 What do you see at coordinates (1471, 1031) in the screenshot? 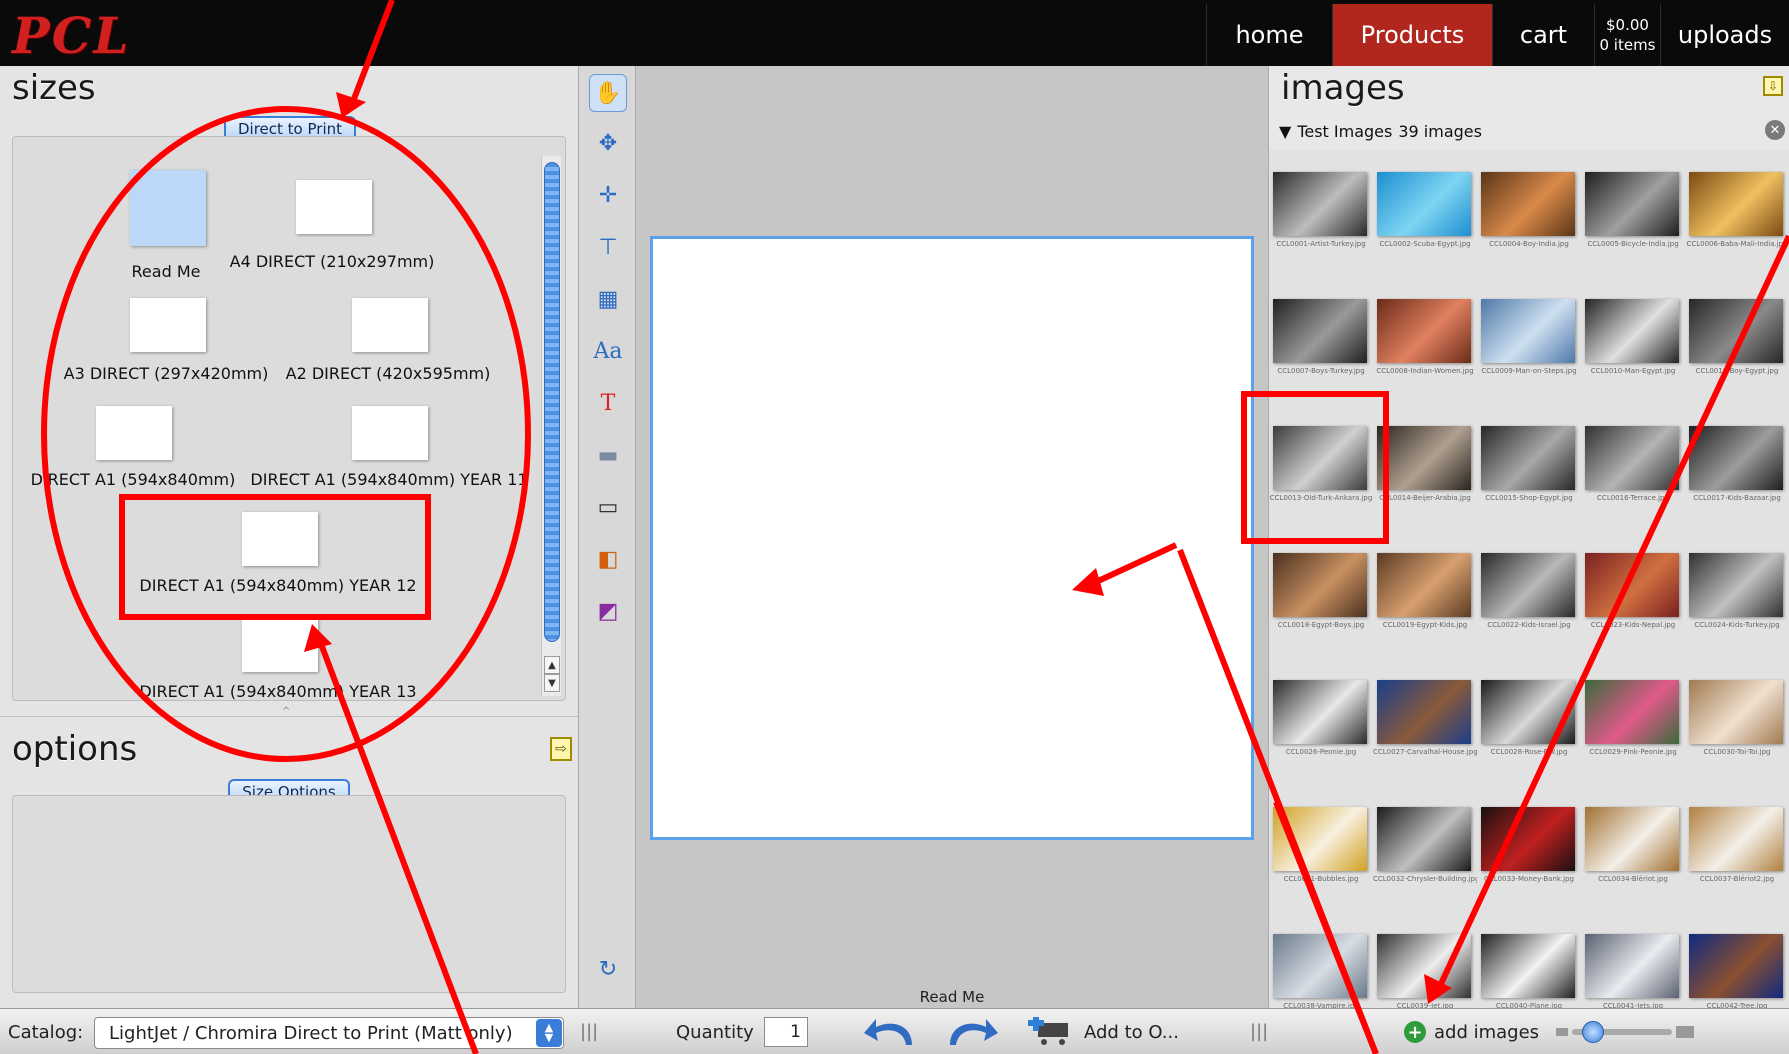
I see `add-images-button: + add images` at bounding box center [1471, 1031].